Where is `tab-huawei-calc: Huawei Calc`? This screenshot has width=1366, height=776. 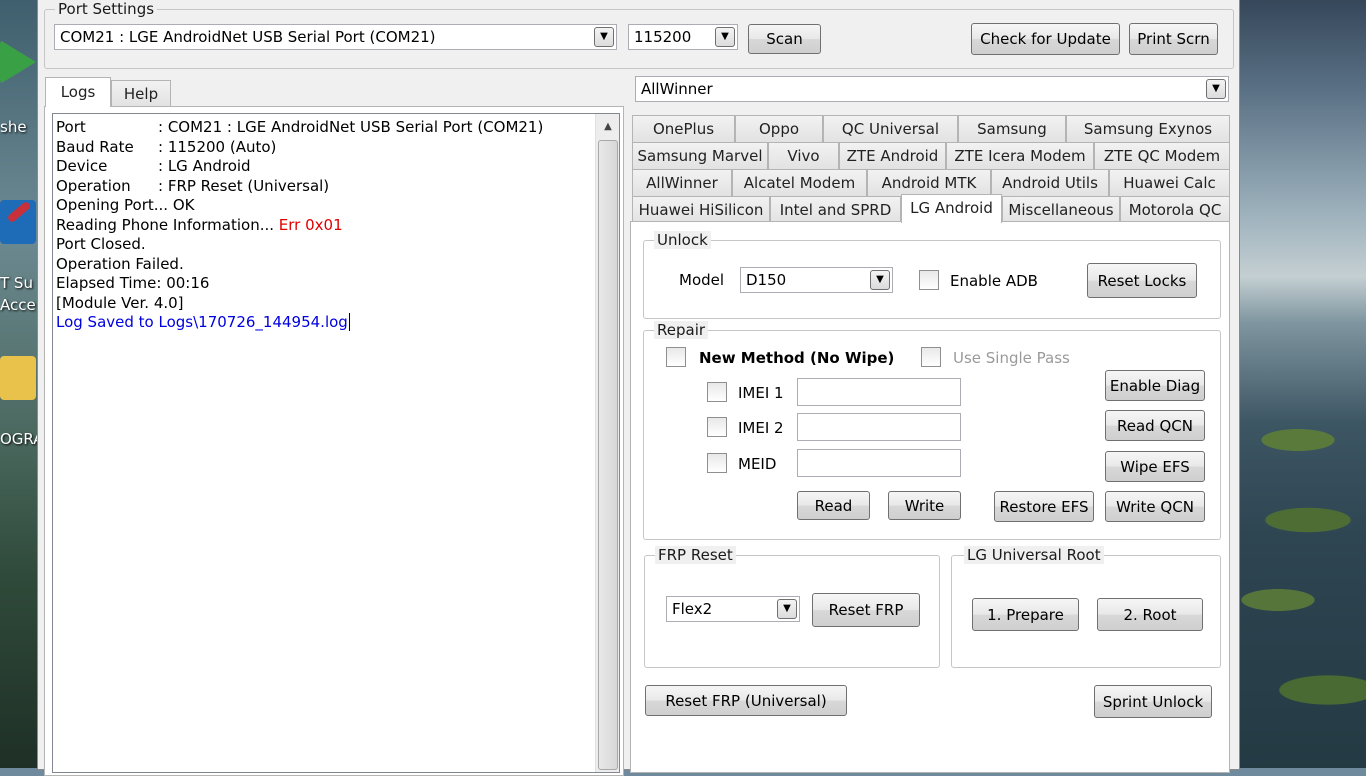 tab-huawei-calc: Huawei Calc is located at coordinates (1169, 182).